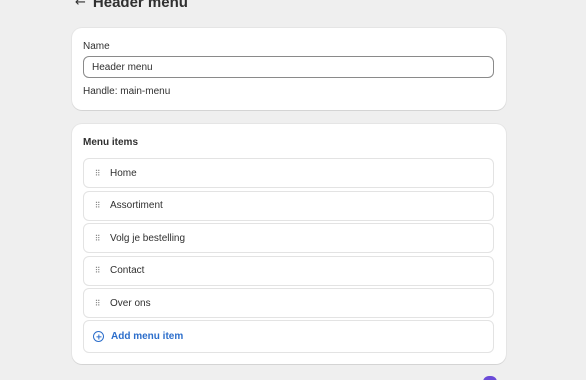 The image size is (586, 380). I want to click on menu-item: ⠿ Assortiment, so click(288, 205).